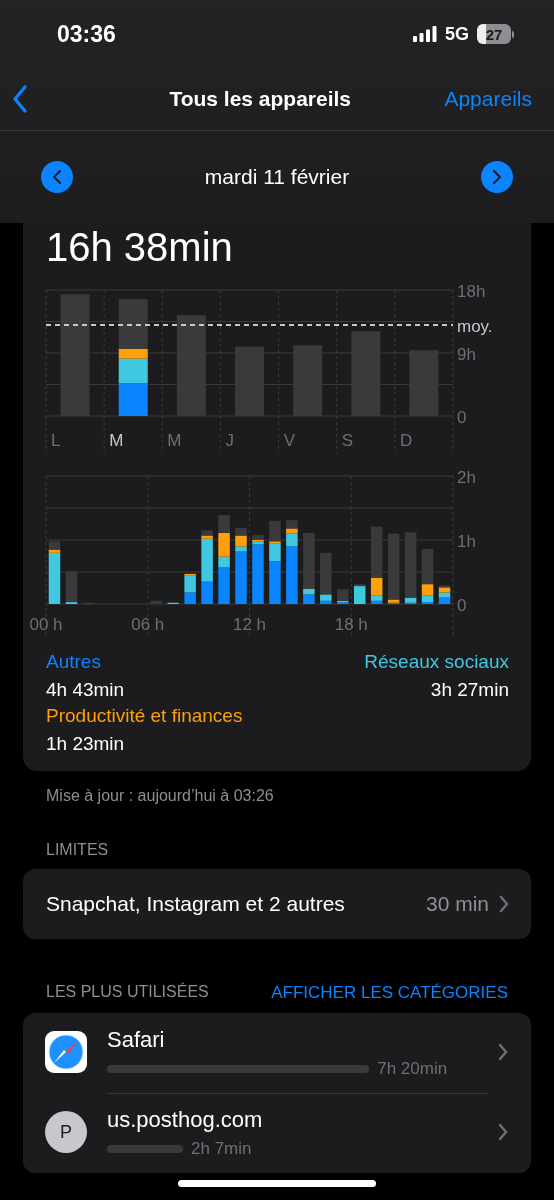 This screenshot has height=1200, width=554. What do you see at coordinates (140, 246) in the screenshot?
I see `total-time: 16h 38min` at bounding box center [140, 246].